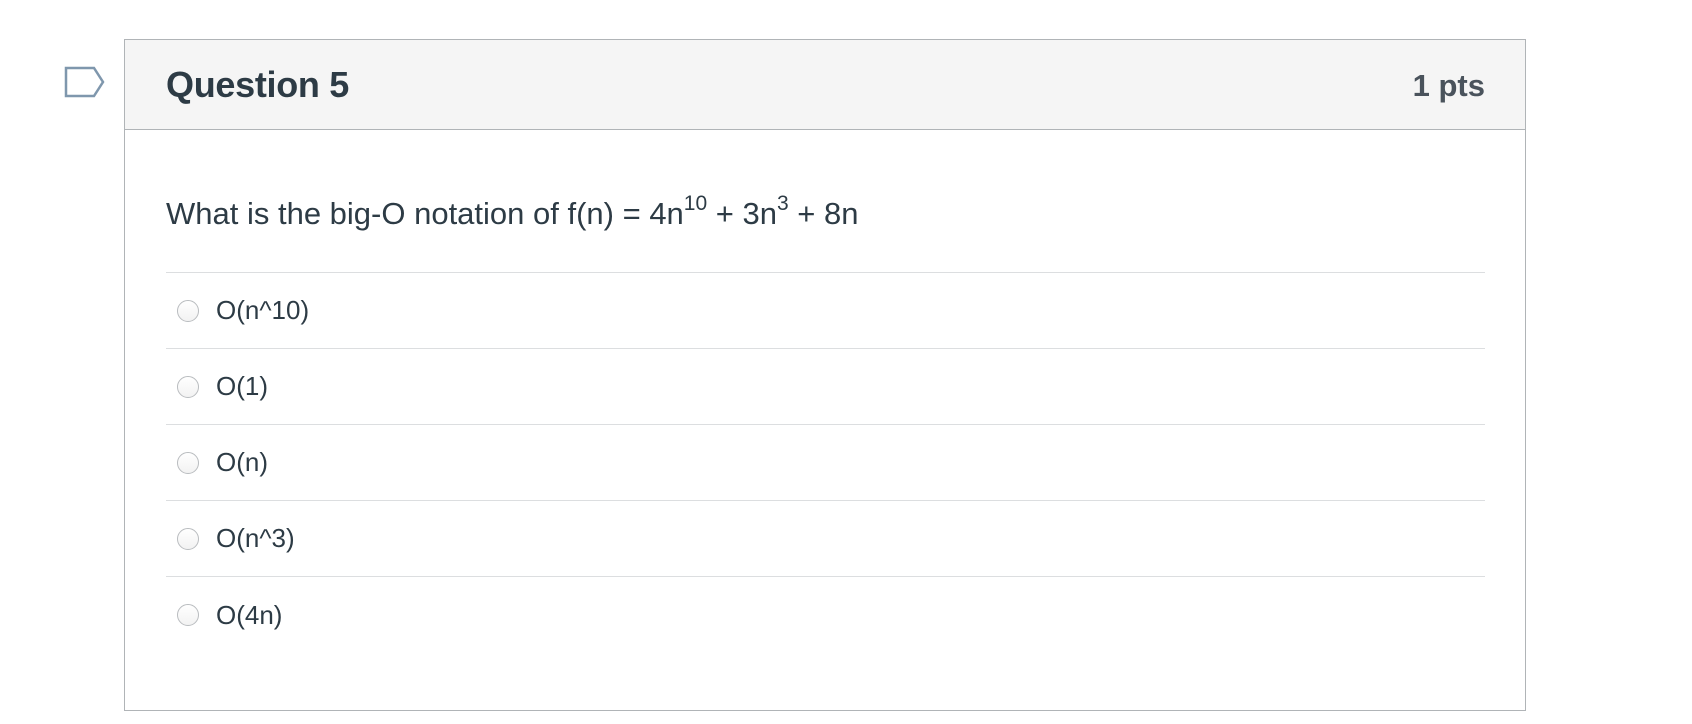 Image resolution: width=1692 pixels, height=724 pixels. I want to click on question-text-exponent-2: 3, so click(782, 203).